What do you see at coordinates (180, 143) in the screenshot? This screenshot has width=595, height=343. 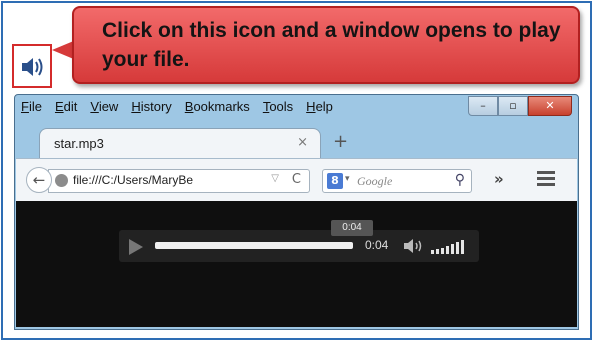 I see `tab-star-mp3: star.mp3 ×` at bounding box center [180, 143].